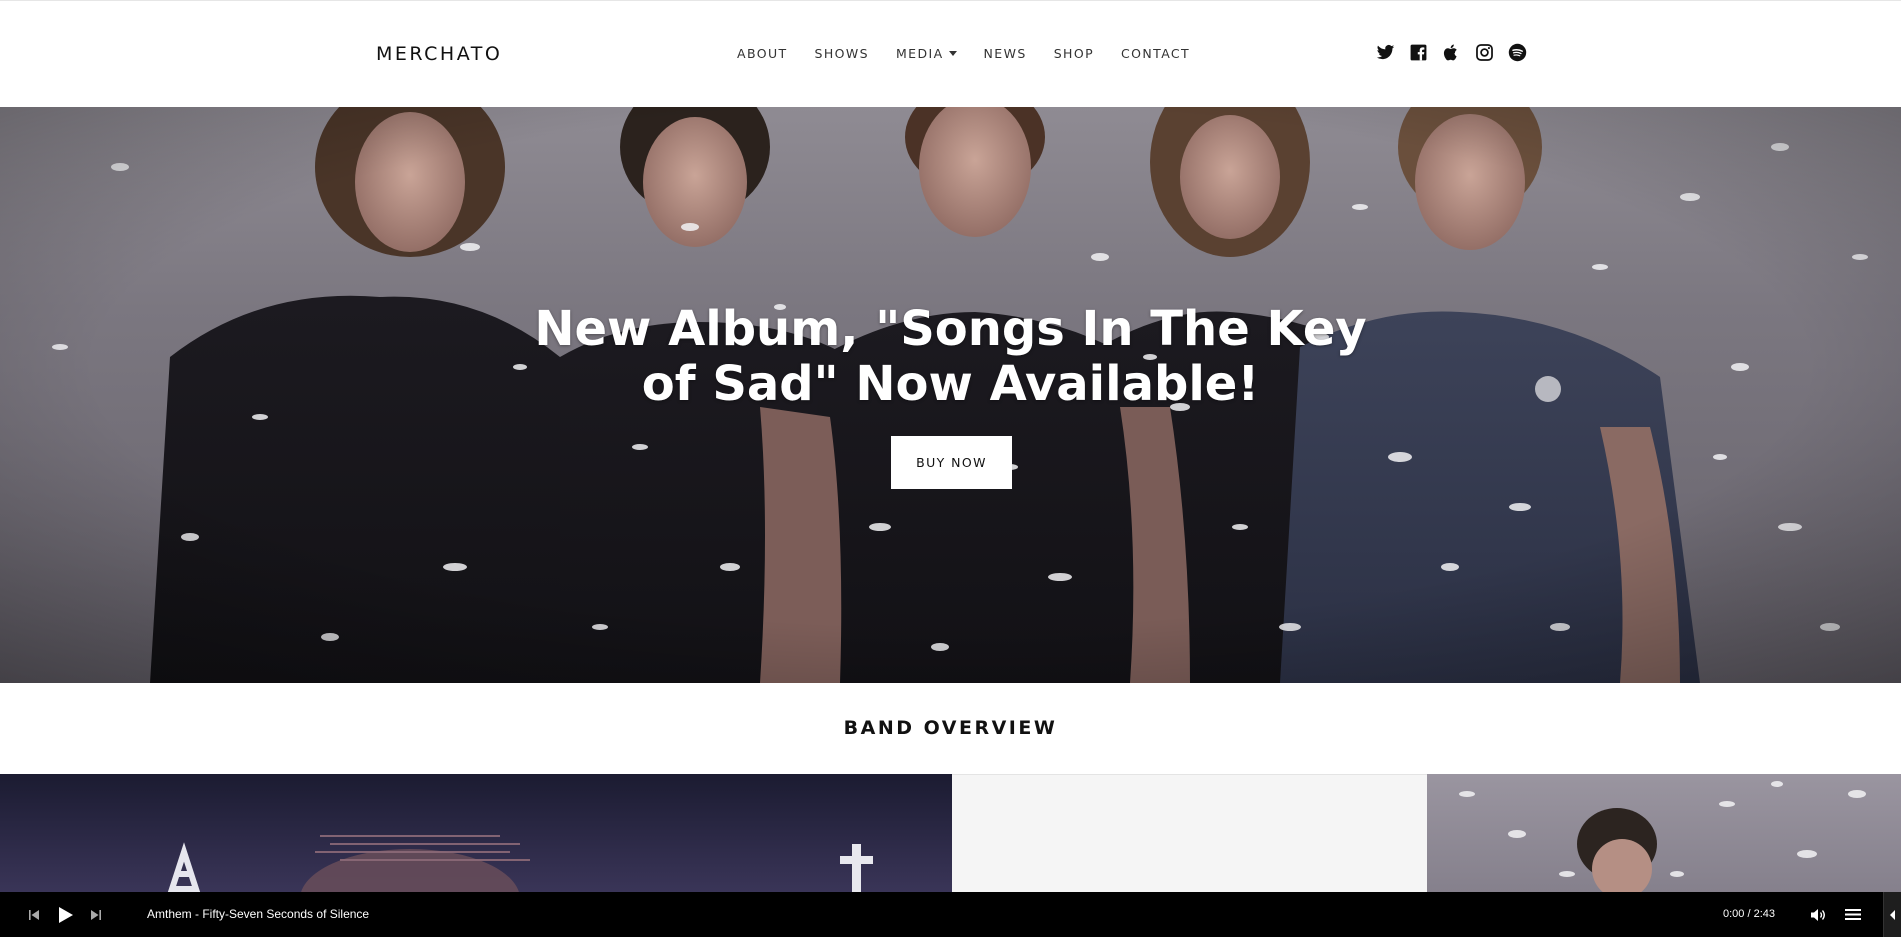 This screenshot has height=937, width=1901. Describe the element at coordinates (1517, 52) in the screenshot. I see `spotify-icon` at that location.